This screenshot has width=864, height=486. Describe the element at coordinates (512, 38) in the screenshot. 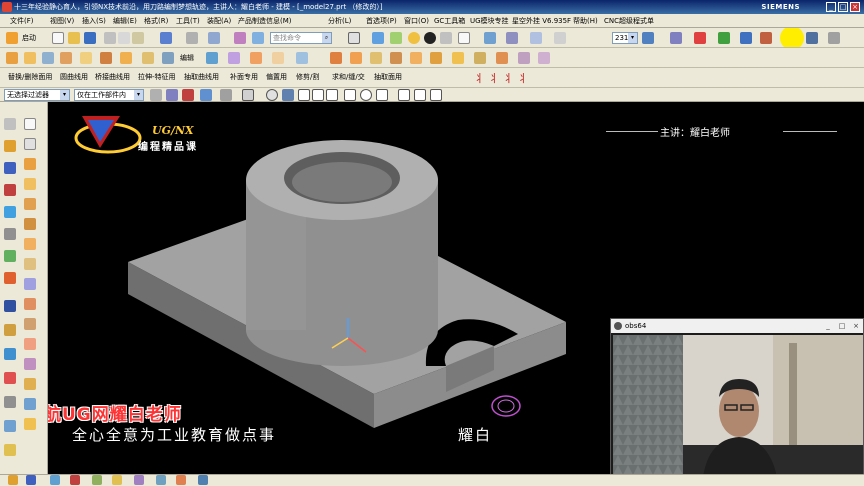

I see `section-view-icon` at that location.